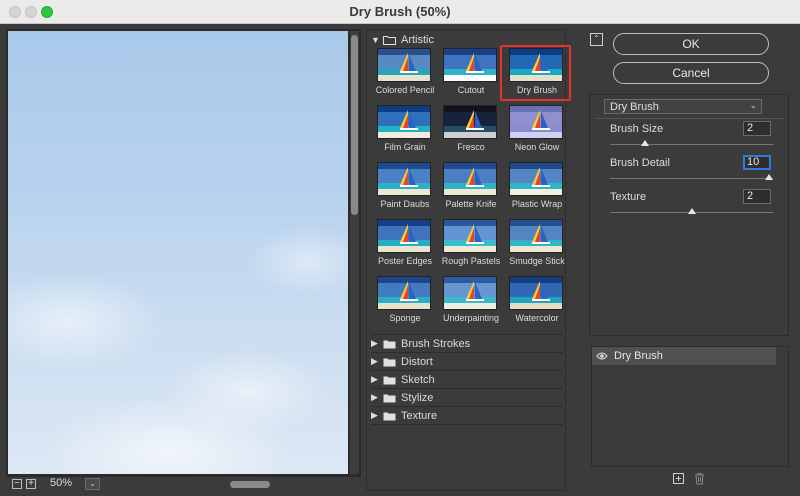 This screenshot has height=496, width=800. What do you see at coordinates (691, 144) in the screenshot?
I see `brush-size-slider` at bounding box center [691, 144].